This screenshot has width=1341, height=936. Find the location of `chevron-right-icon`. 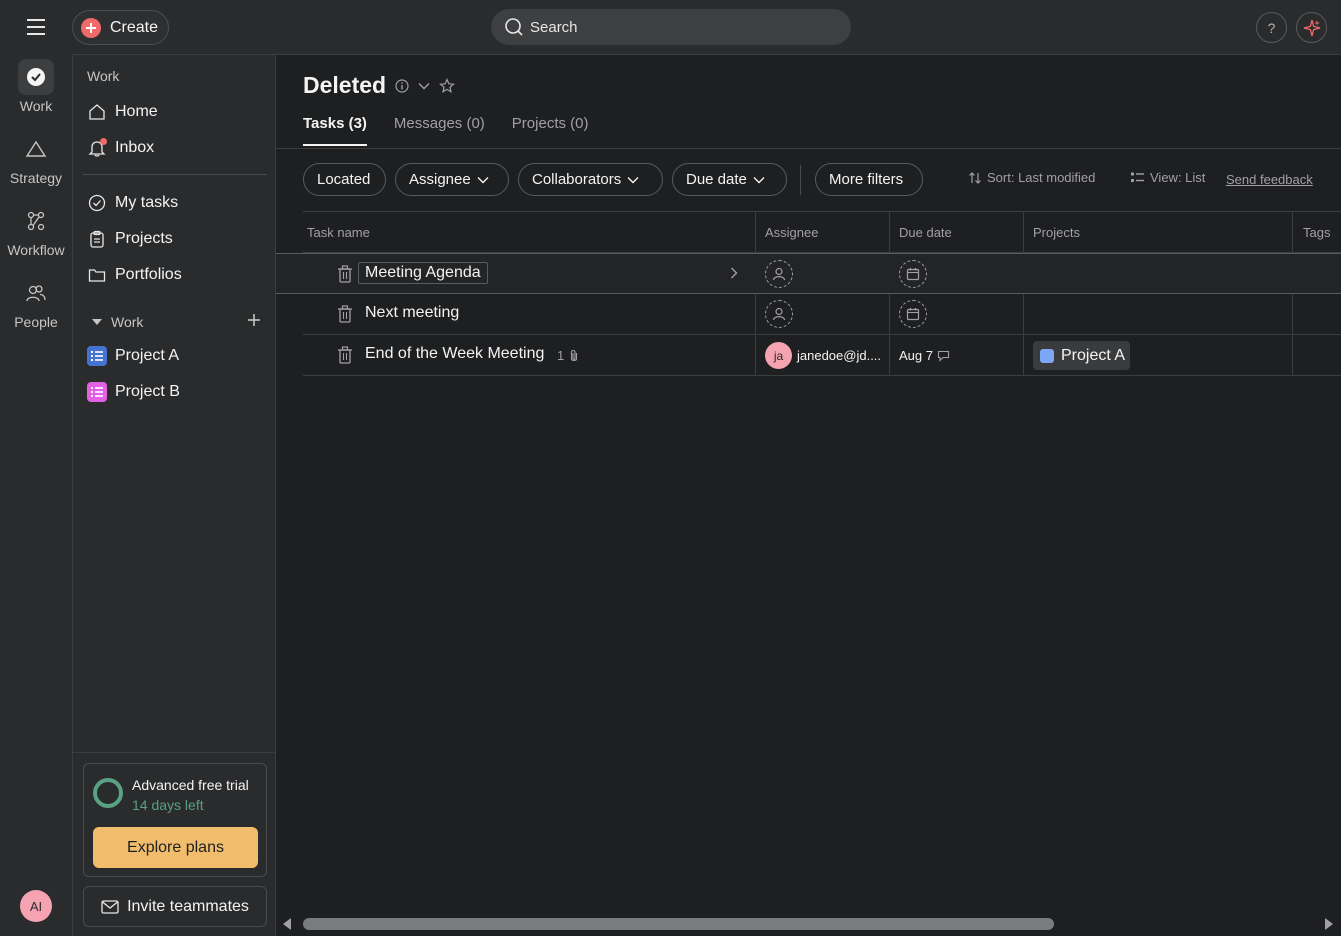

chevron-right-icon is located at coordinates (734, 273).